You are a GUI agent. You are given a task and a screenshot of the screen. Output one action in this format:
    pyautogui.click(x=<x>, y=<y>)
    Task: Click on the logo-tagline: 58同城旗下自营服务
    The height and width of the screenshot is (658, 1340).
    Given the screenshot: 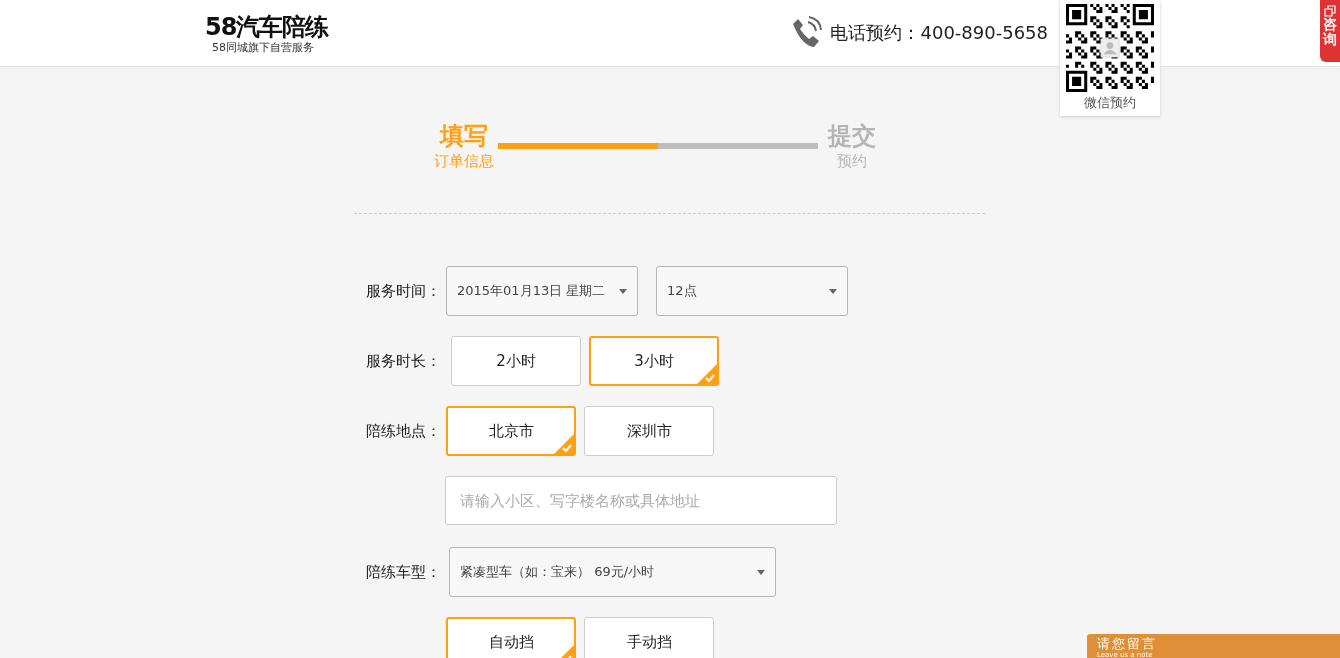 What is the action you would take?
    pyautogui.click(x=263, y=47)
    